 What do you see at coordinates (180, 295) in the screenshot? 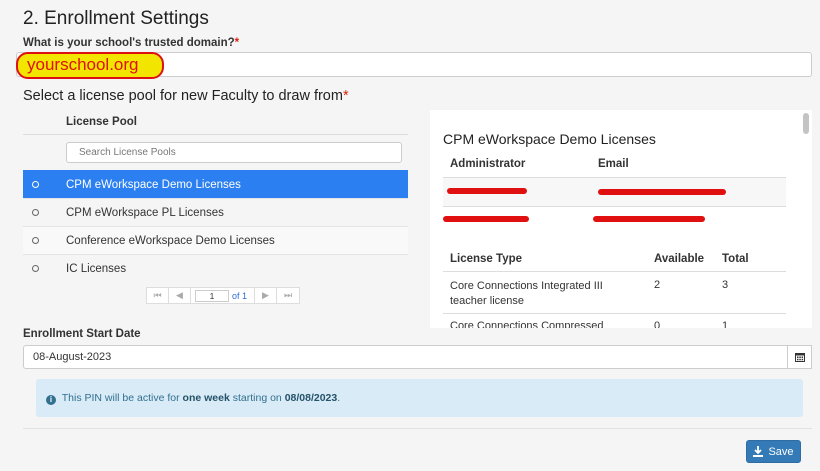
I see `previous-page-icon: ◀` at bounding box center [180, 295].